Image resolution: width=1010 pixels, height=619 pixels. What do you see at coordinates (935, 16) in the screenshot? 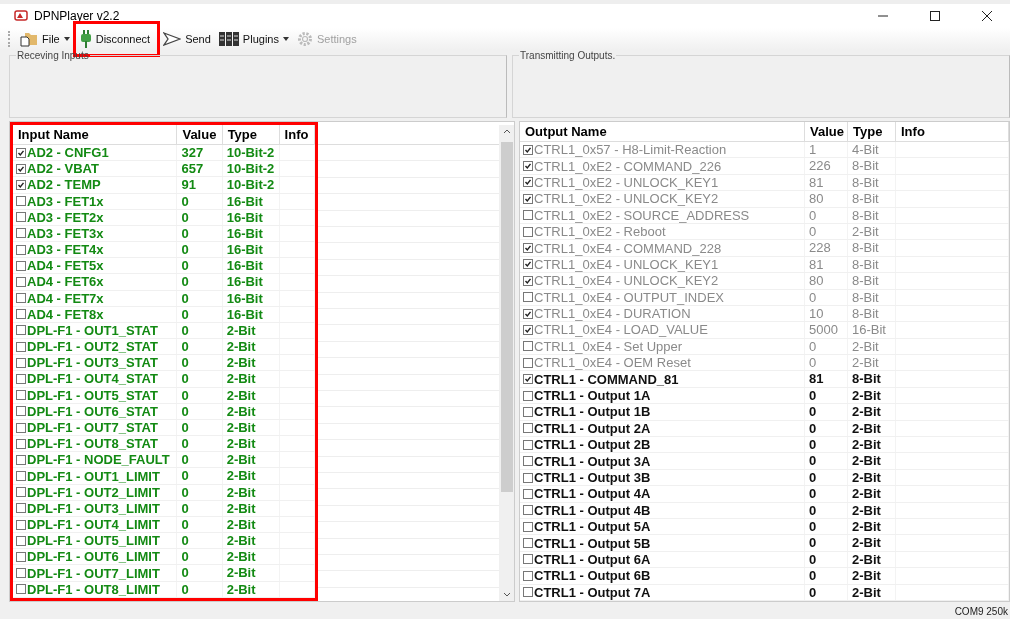
I see `maximize-icon` at bounding box center [935, 16].